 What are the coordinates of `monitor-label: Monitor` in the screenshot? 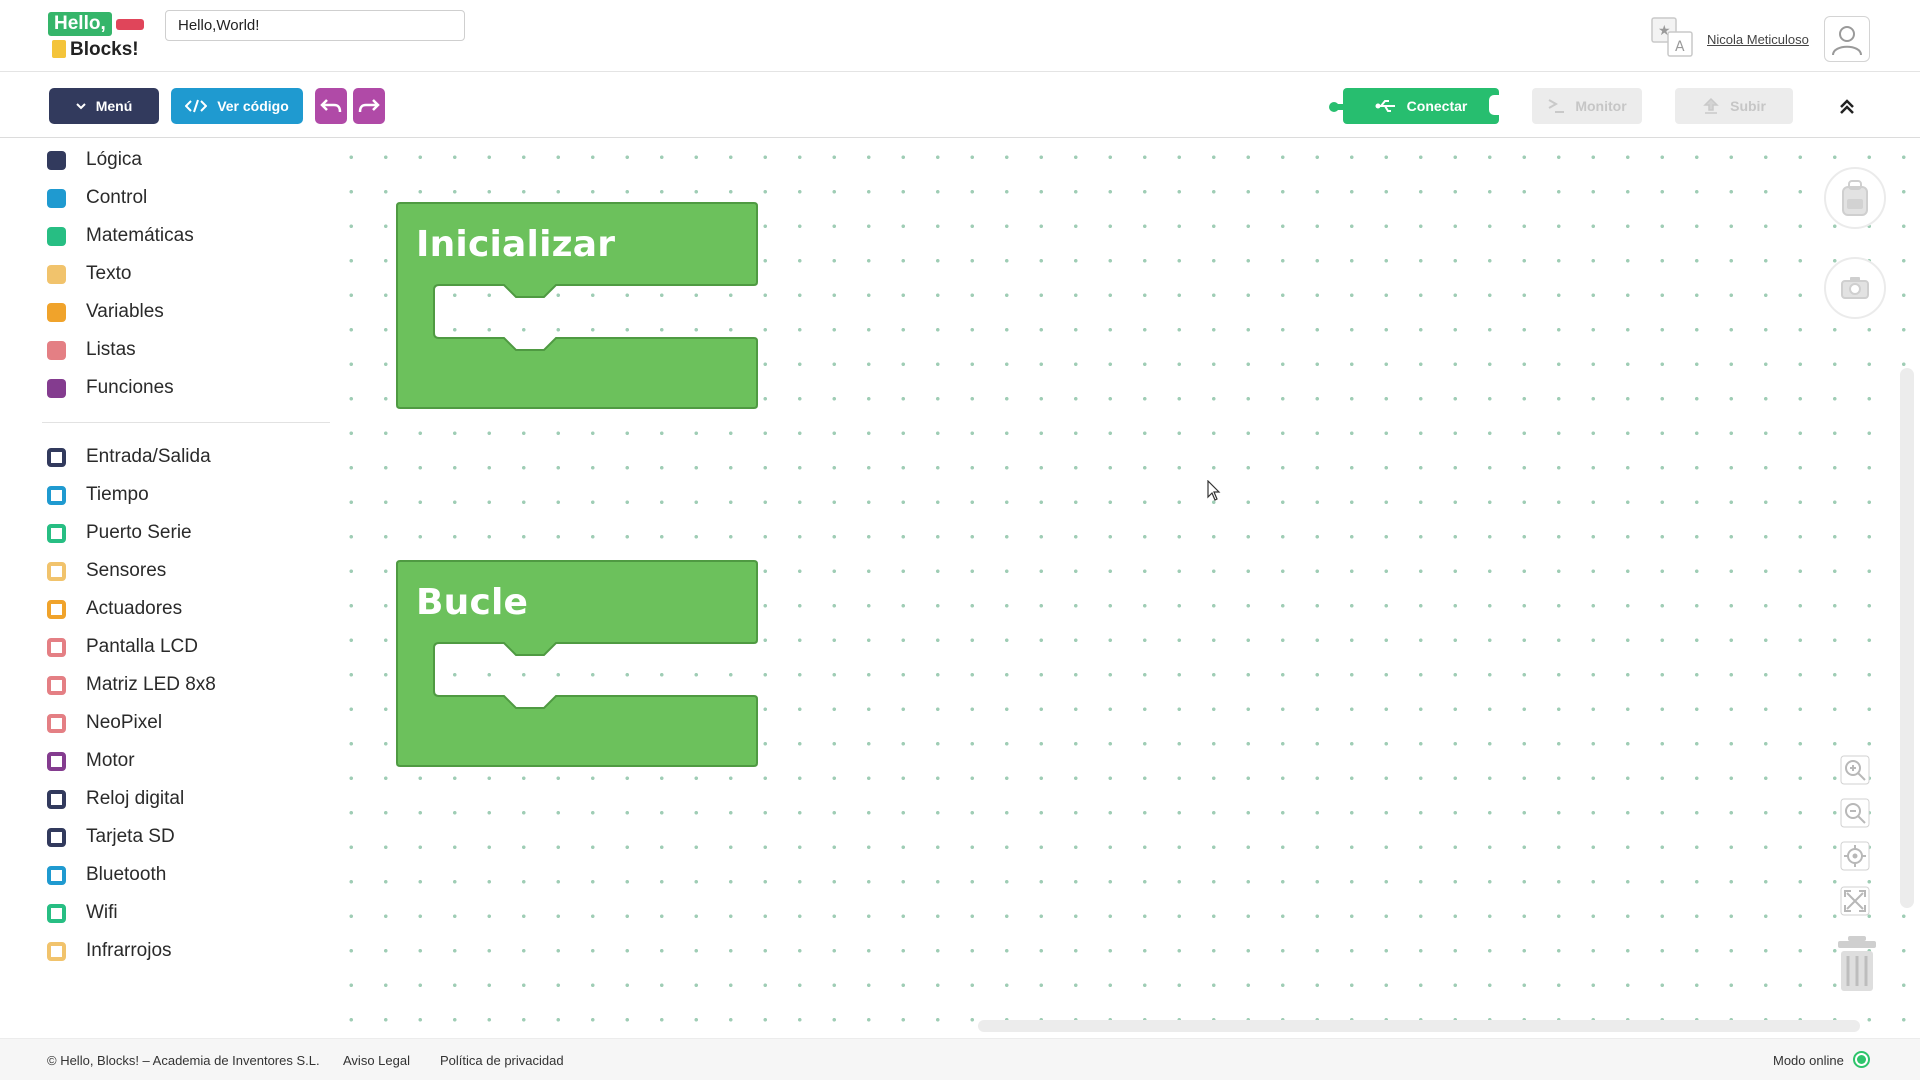 It's located at (1601, 106).